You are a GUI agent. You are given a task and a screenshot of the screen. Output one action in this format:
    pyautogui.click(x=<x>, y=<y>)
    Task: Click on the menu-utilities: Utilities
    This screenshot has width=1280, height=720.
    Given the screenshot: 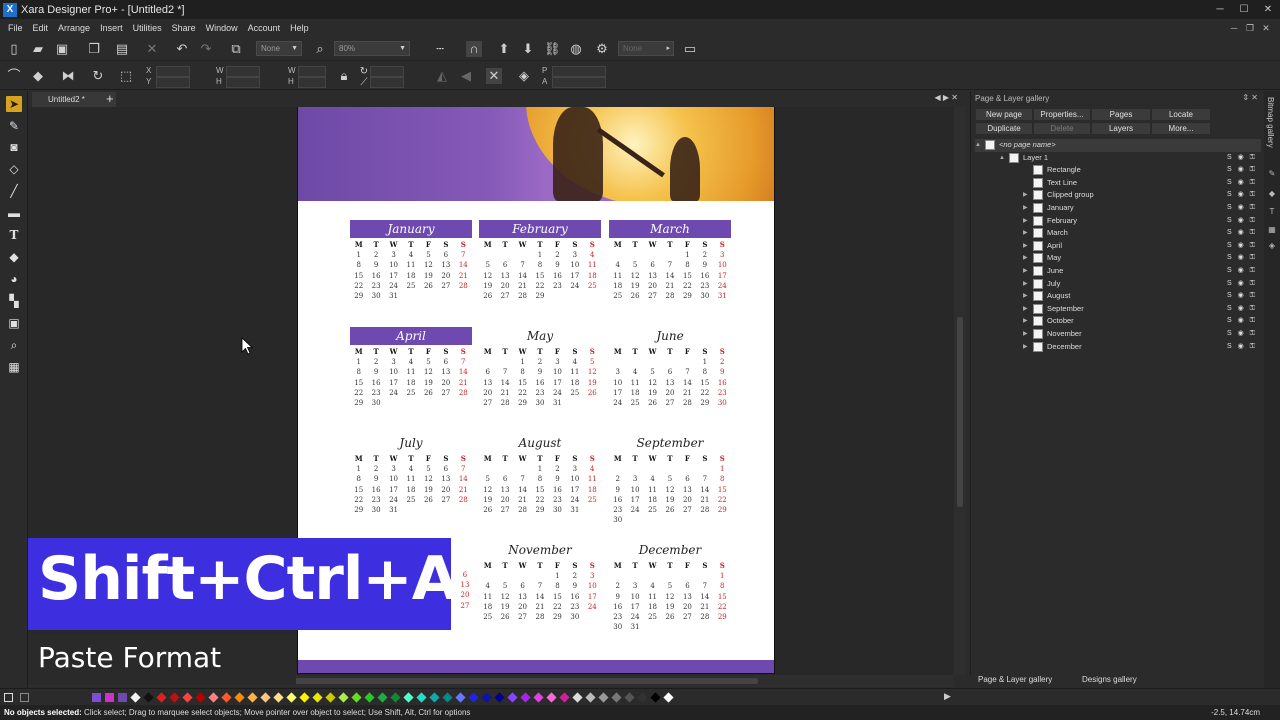 What is the action you would take?
    pyautogui.click(x=147, y=28)
    